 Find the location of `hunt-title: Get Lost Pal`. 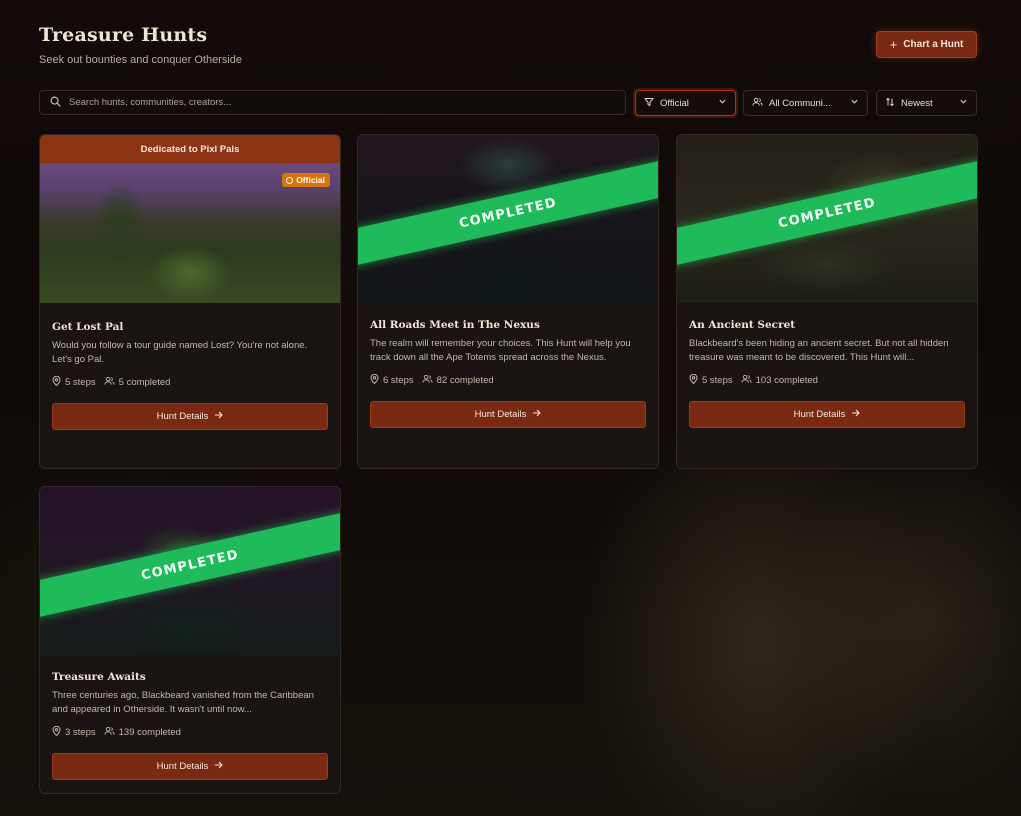

hunt-title: Get Lost Pal is located at coordinates (88, 327).